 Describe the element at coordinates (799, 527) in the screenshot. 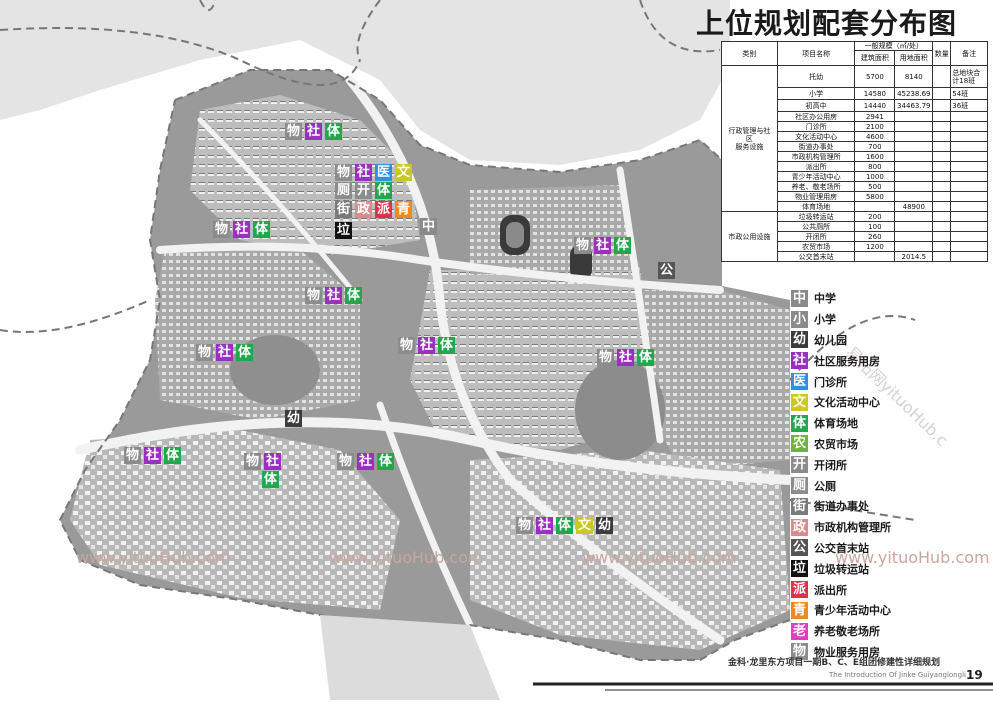

I see `legend-swatch: 政` at that location.